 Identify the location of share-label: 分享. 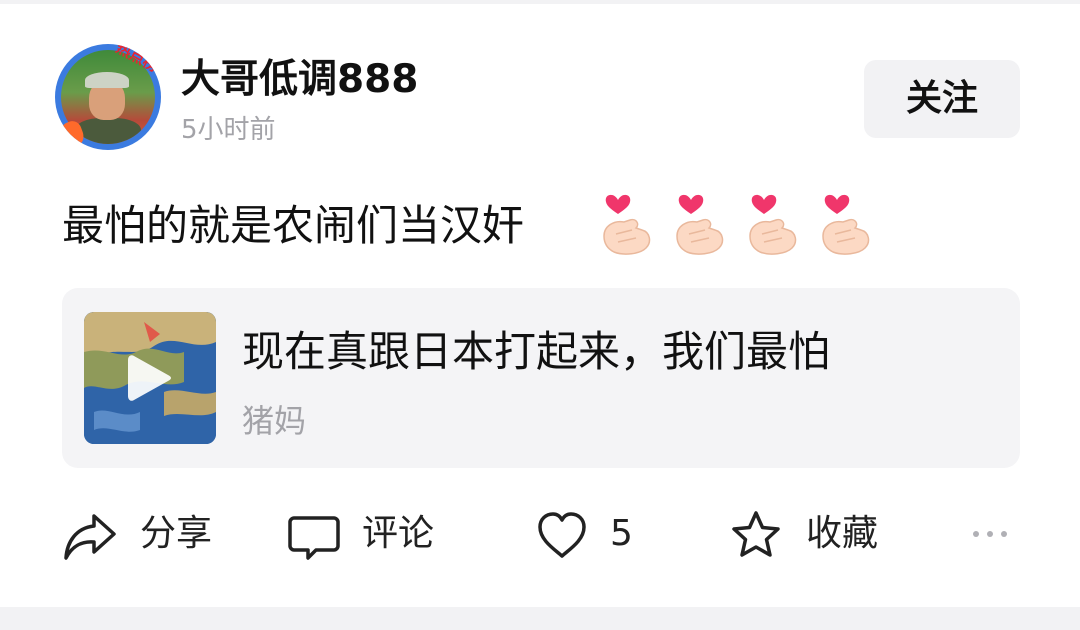
(176, 533).